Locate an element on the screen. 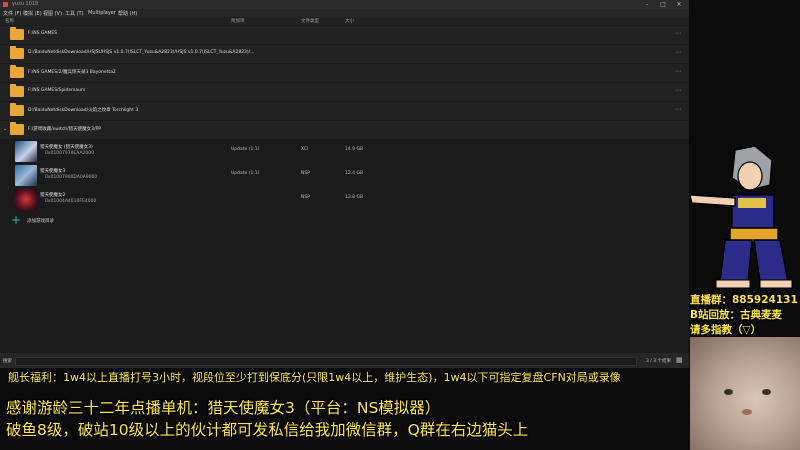 Image resolution: width=800 pixels, height=450 pixels. chevron-down-icon: ⌄ is located at coordinates (5, 129).